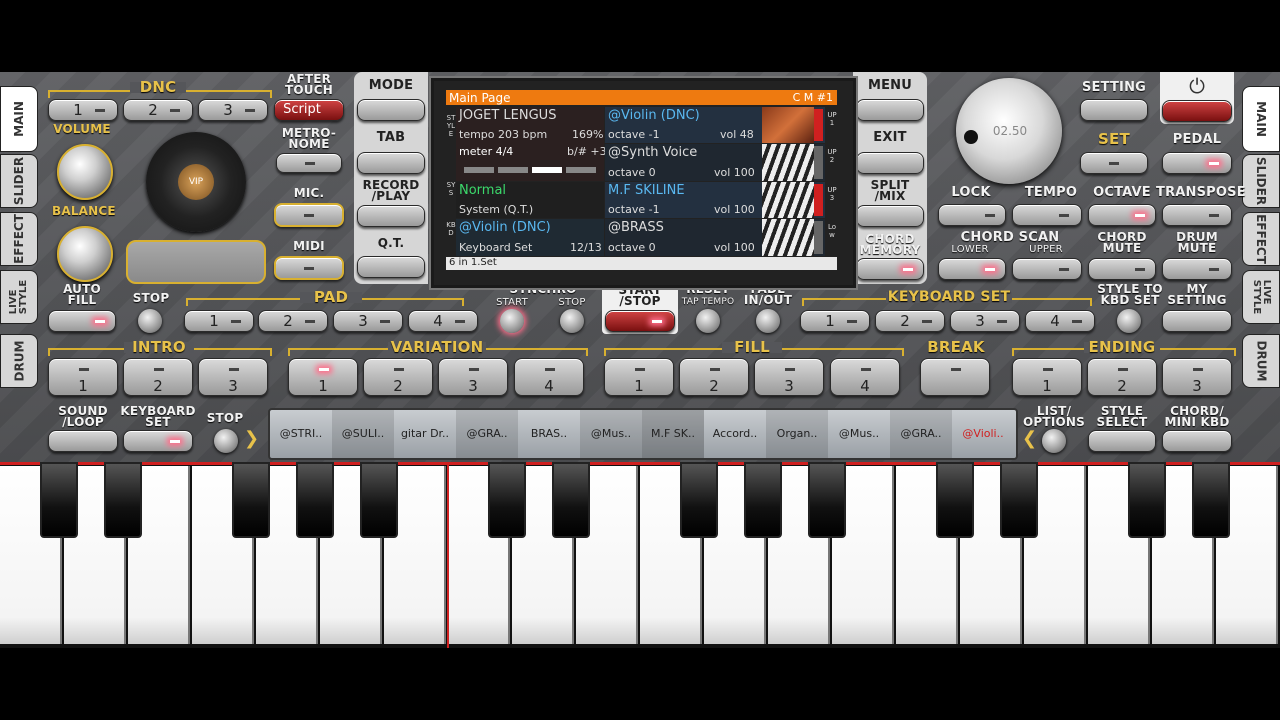 The height and width of the screenshot is (720, 1280). What do you see at coordinates (309, 215) in the screenshot?
I see `mic-button` at bounding box center [309, 215].